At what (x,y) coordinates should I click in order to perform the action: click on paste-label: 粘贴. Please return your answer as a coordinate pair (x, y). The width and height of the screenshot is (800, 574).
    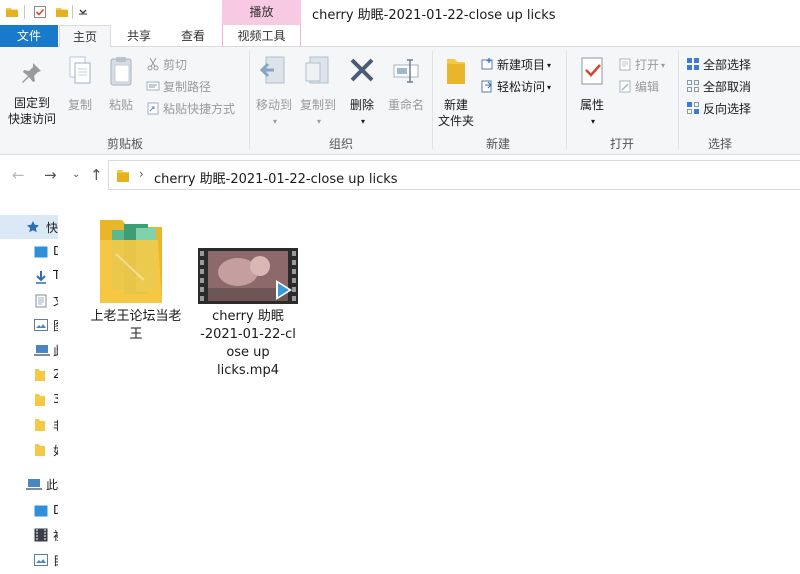
    Looking at the image, I should click on (120, 105).